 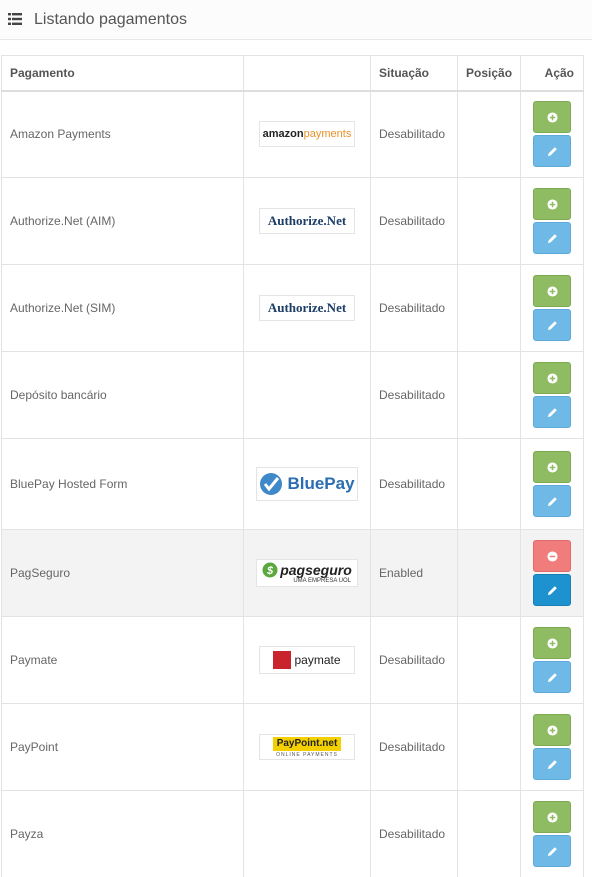 I want to click on payment-logo-cell: amazon payments, so click(x=307, y=134).